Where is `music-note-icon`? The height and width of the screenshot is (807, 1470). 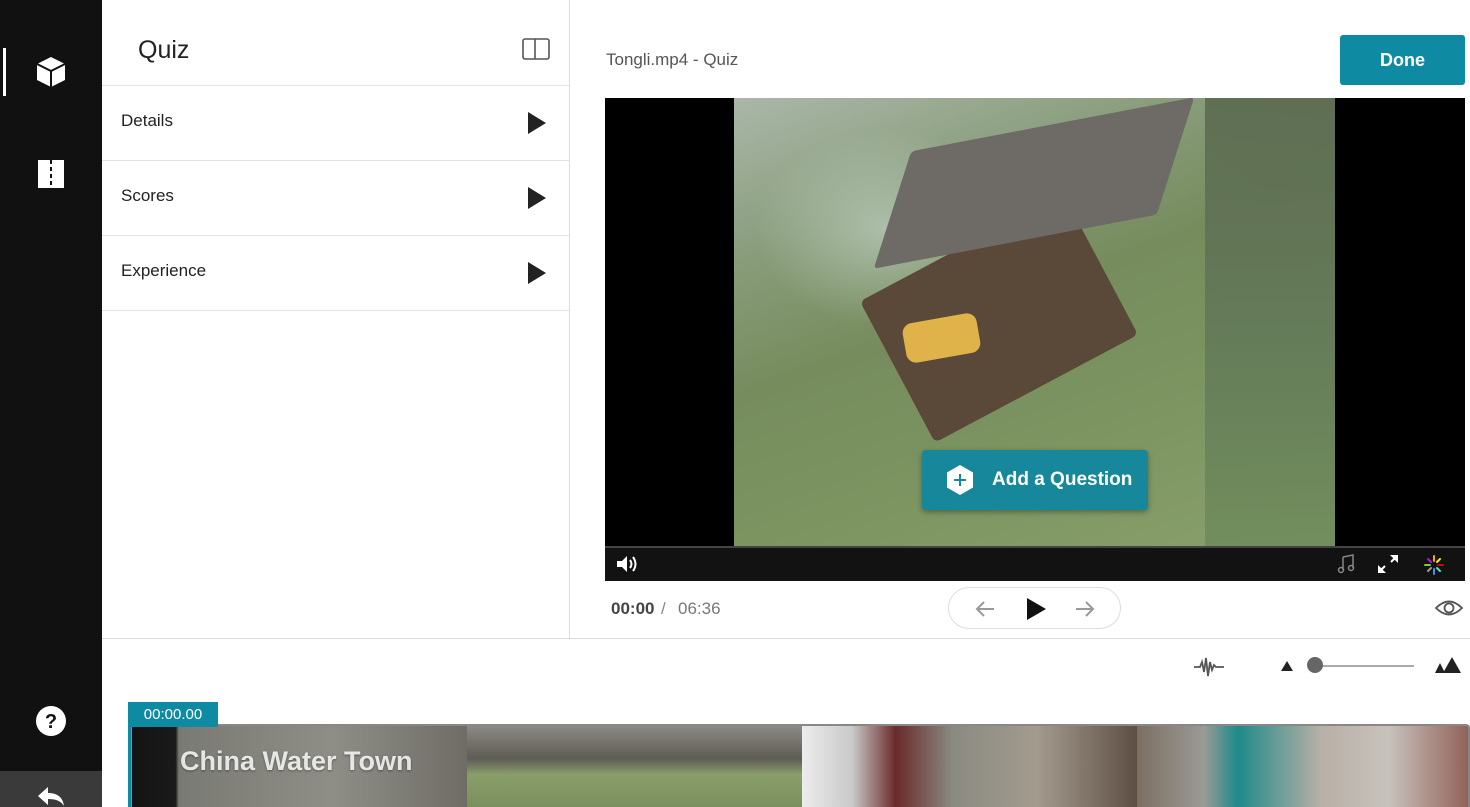 music-note-icon is located at coordinates (1347, 564).